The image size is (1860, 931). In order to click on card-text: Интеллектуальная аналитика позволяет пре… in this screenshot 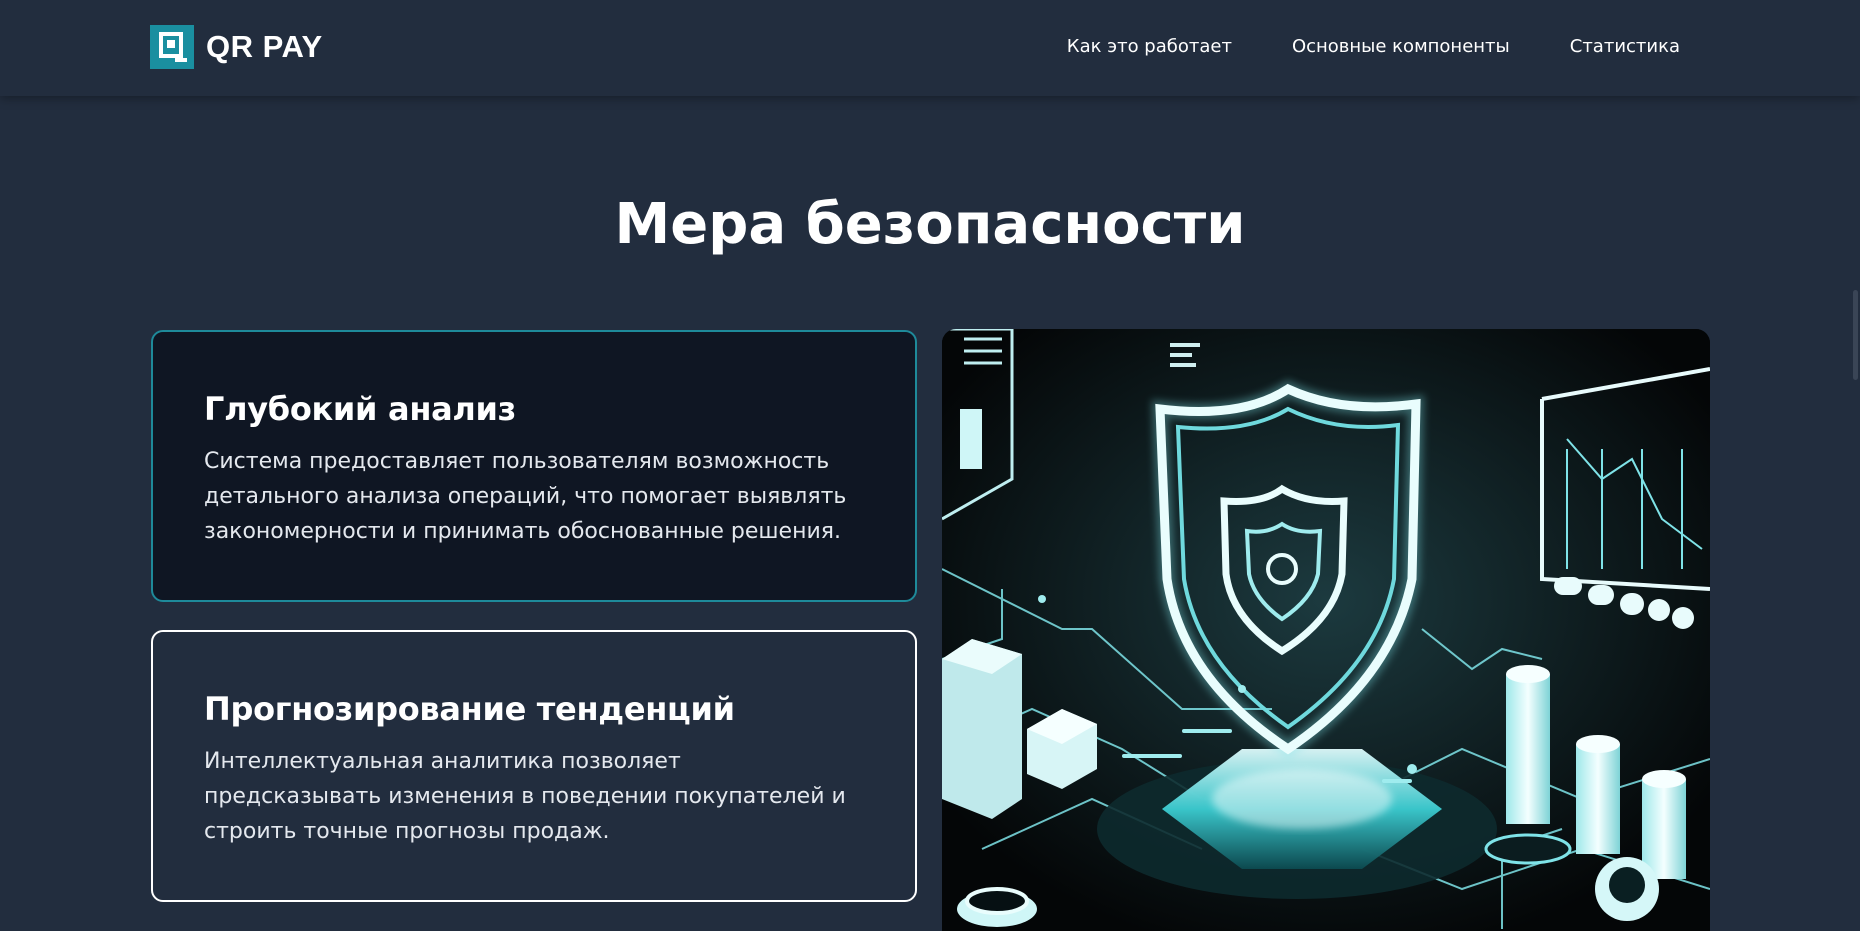, I will do `click(525, 796)`.